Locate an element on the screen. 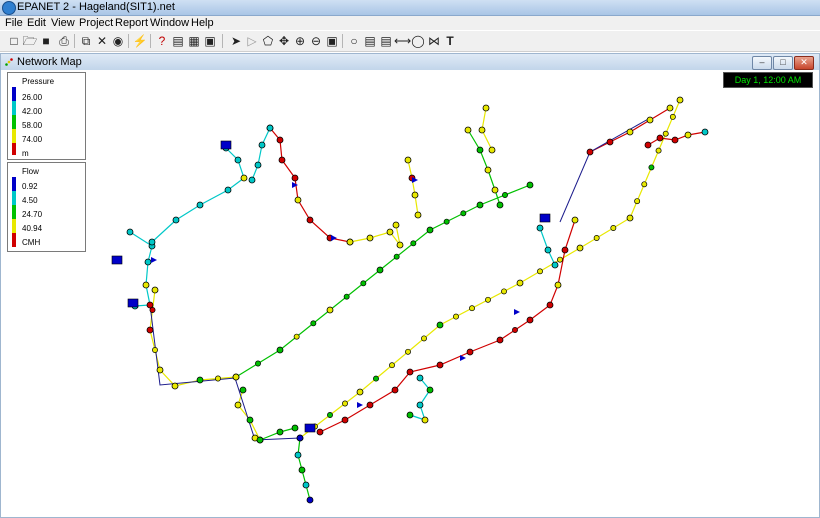  menu-report: Report is located at coordinates (131, 23).